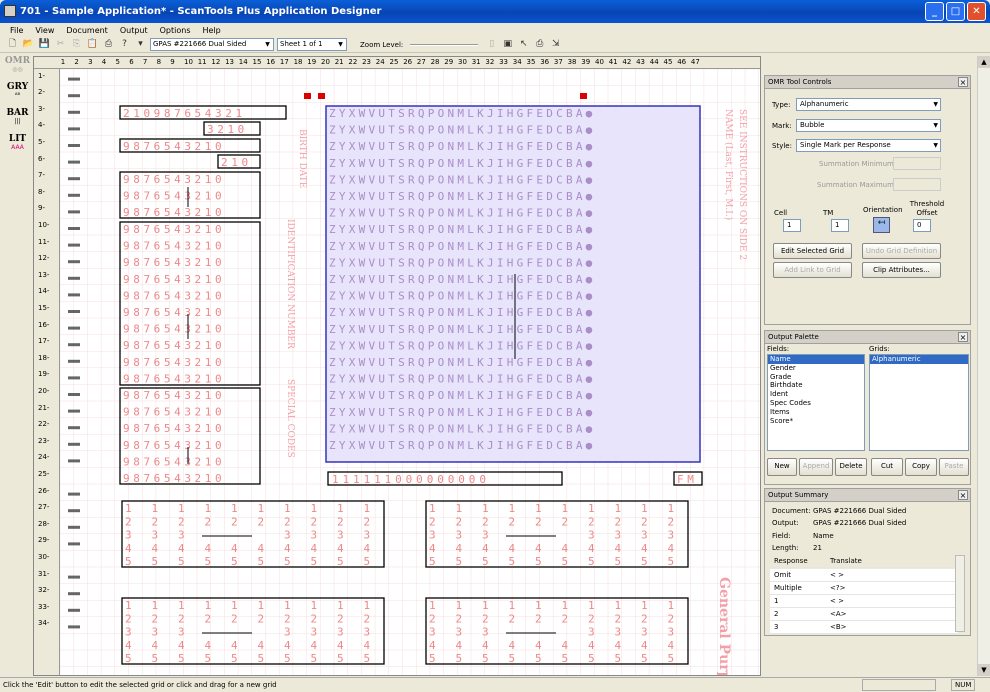 This screenshot has height=692, width=990. What do you see at coordinates (983, 366) in the screenshot?
I see `canvas-scrollbar: ▲ ▼` at bounding box center [983, 366].